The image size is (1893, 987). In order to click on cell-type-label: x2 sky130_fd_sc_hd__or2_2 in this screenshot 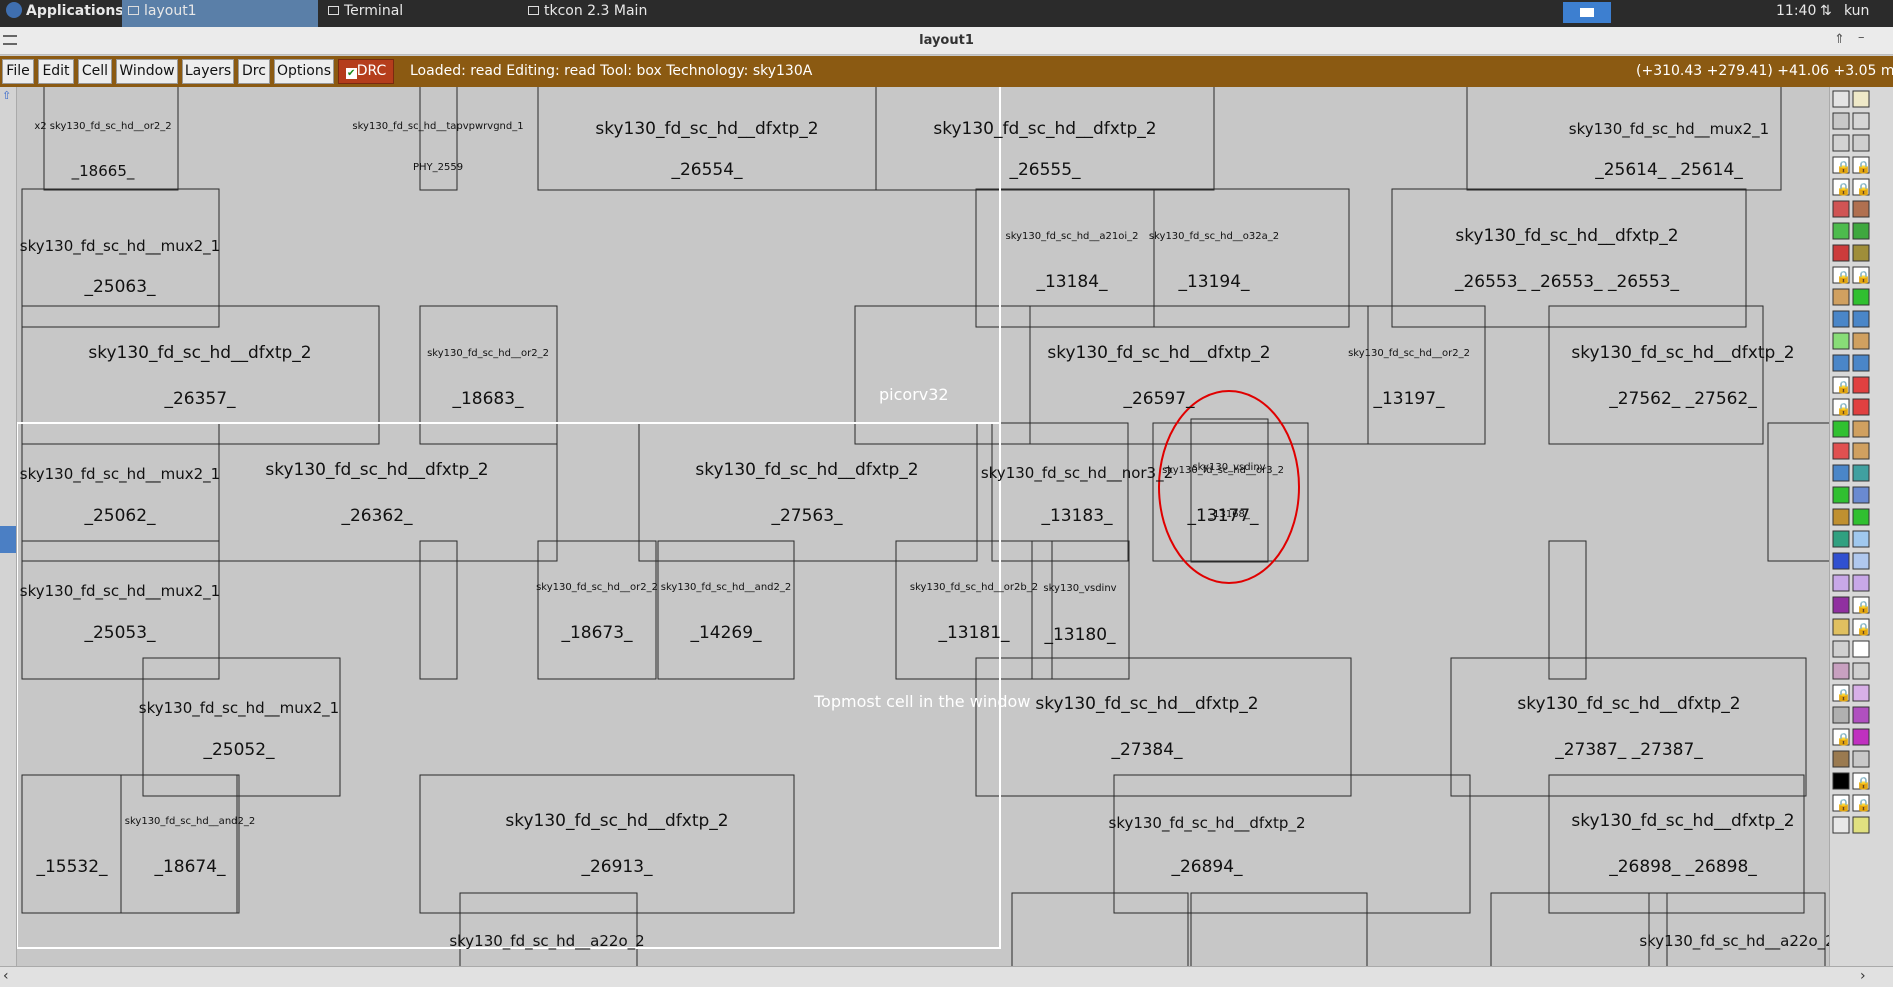, I will do `click(103, 126)`.